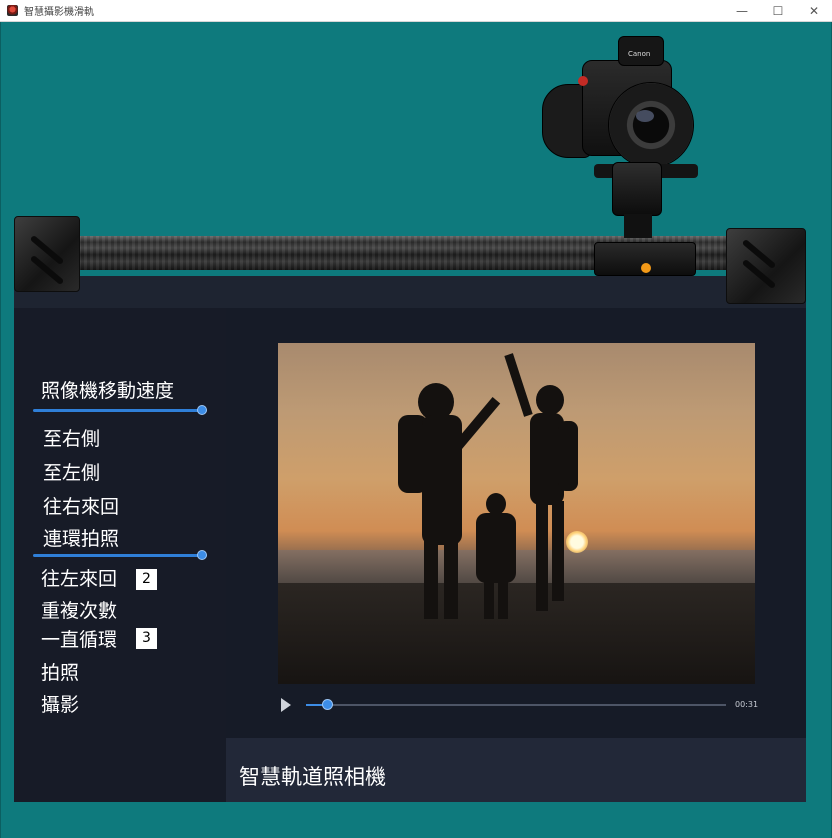  I want to click on rail-carriage, so click(645, 259).